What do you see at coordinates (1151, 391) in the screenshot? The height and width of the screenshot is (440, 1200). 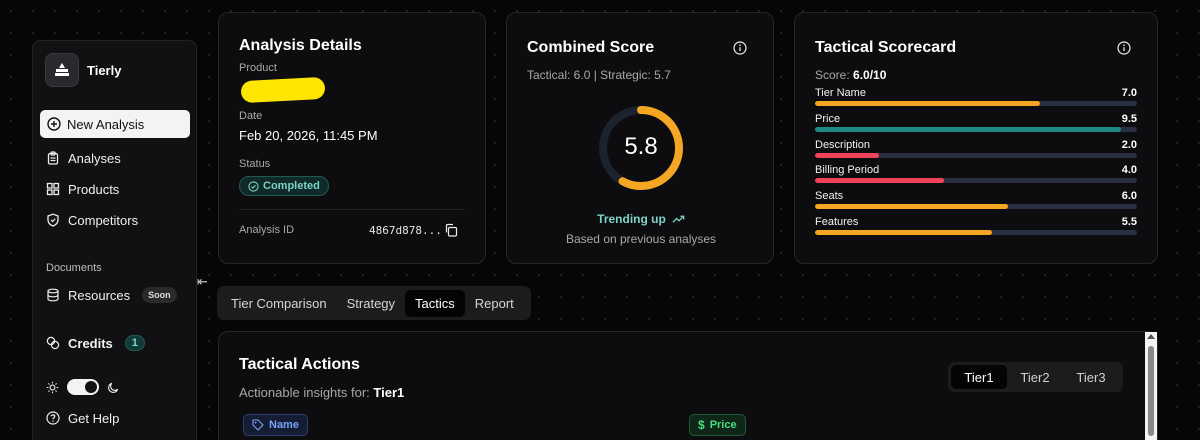 I see `scroll-thumb` at bounding box center [1151, 391].